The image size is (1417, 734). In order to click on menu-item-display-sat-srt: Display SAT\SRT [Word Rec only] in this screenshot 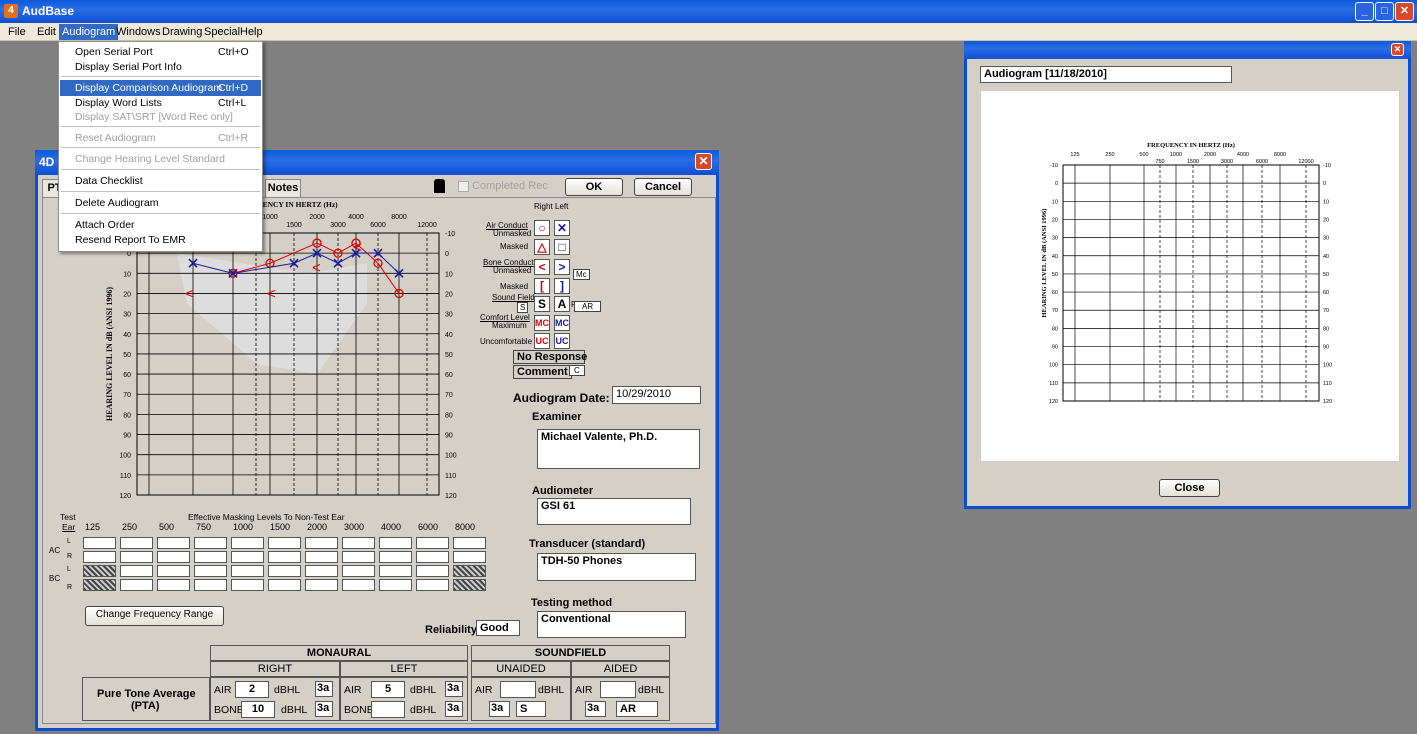, I will do `click(160, 117)`.